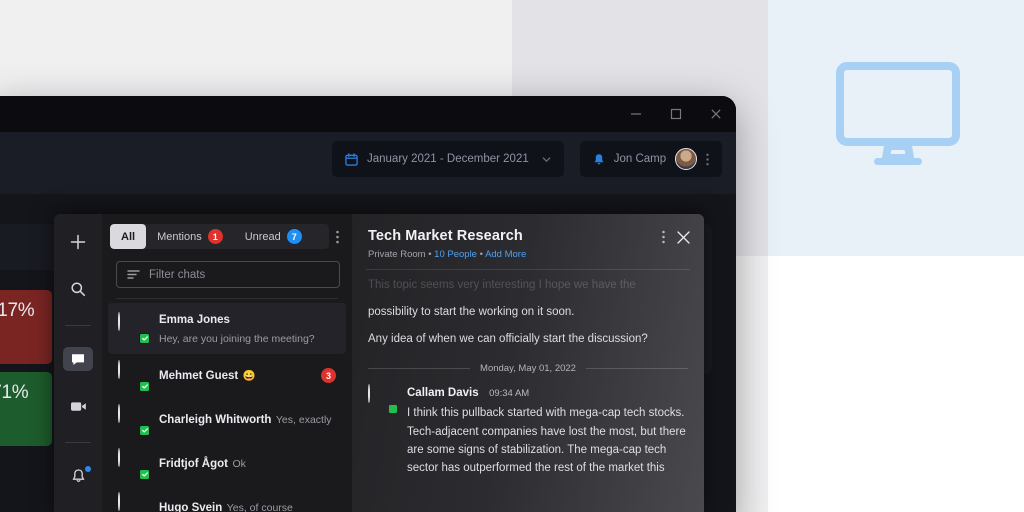 This screenshot has width=1024, height=512. I want to click on day-divider: Monday, May 01, 2022, so click(528, 368).